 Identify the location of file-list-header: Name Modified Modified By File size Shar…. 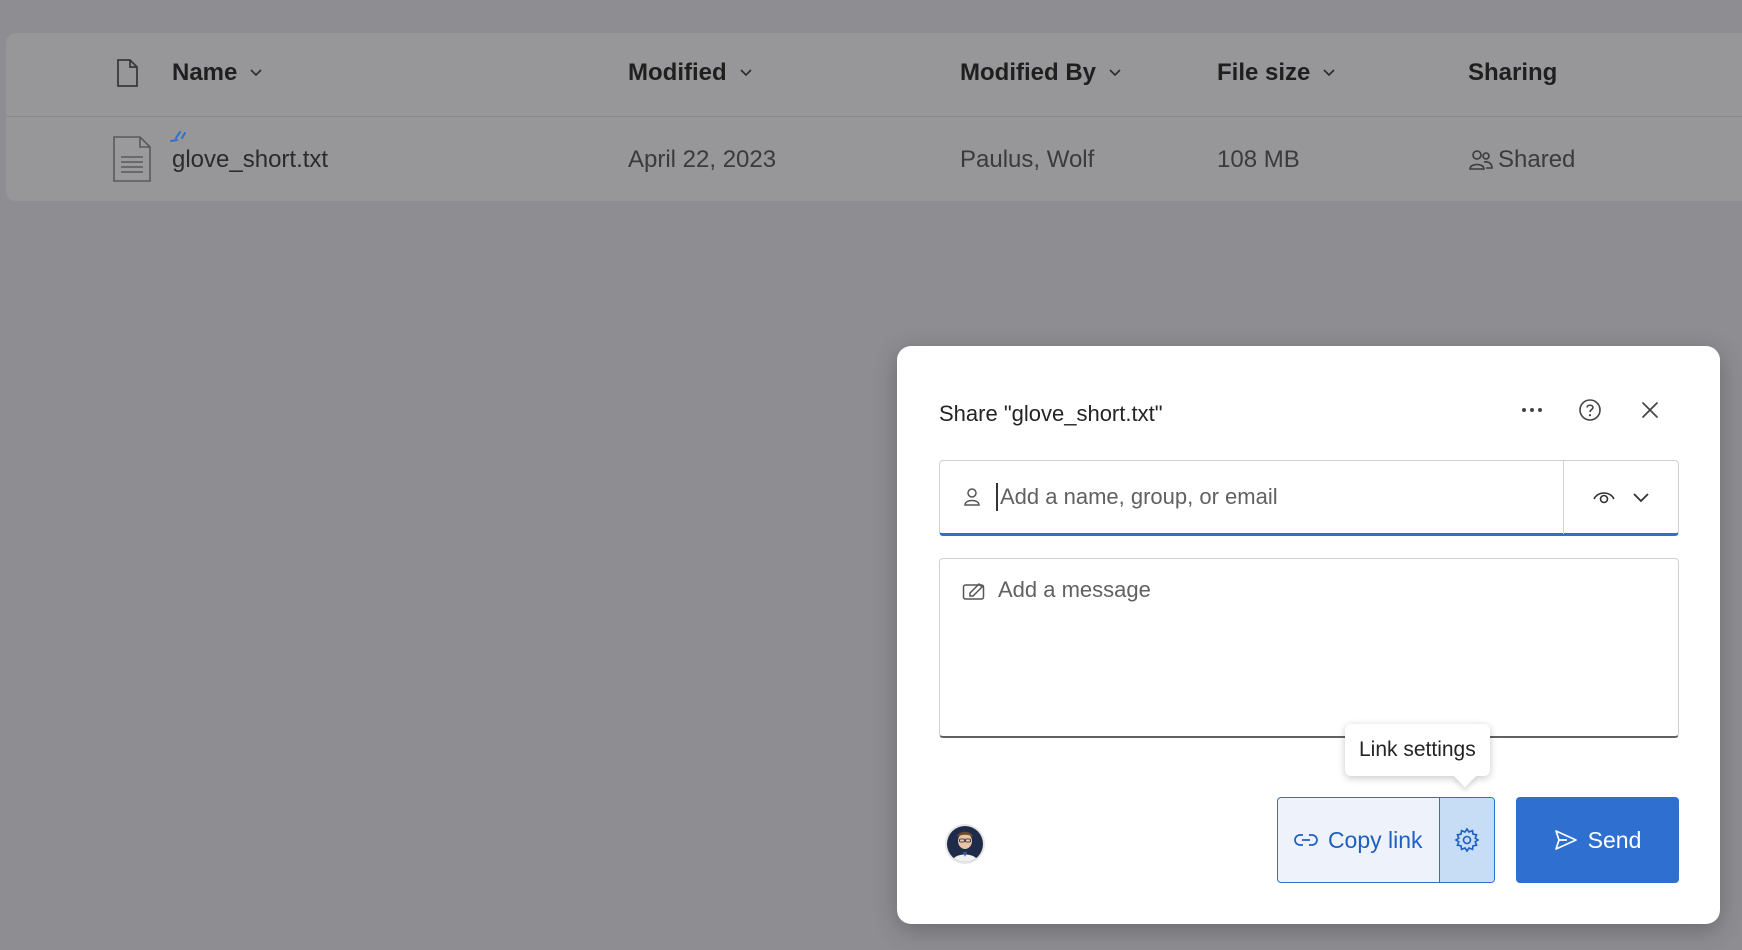
(874, 75).